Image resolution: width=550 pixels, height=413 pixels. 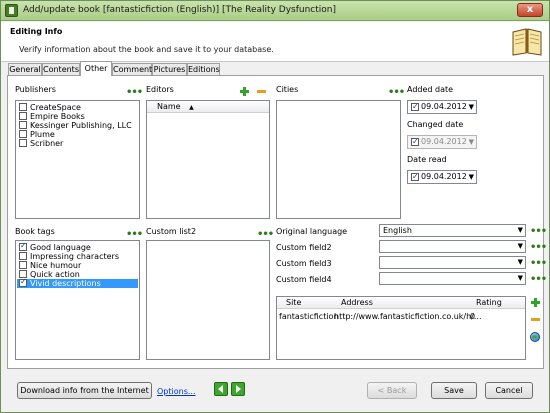 What do you see at coordinates (75, 125) in the screenshot?
I see `list-item: Kessinger Publishing, LLC` at bounding box center [75, 125].